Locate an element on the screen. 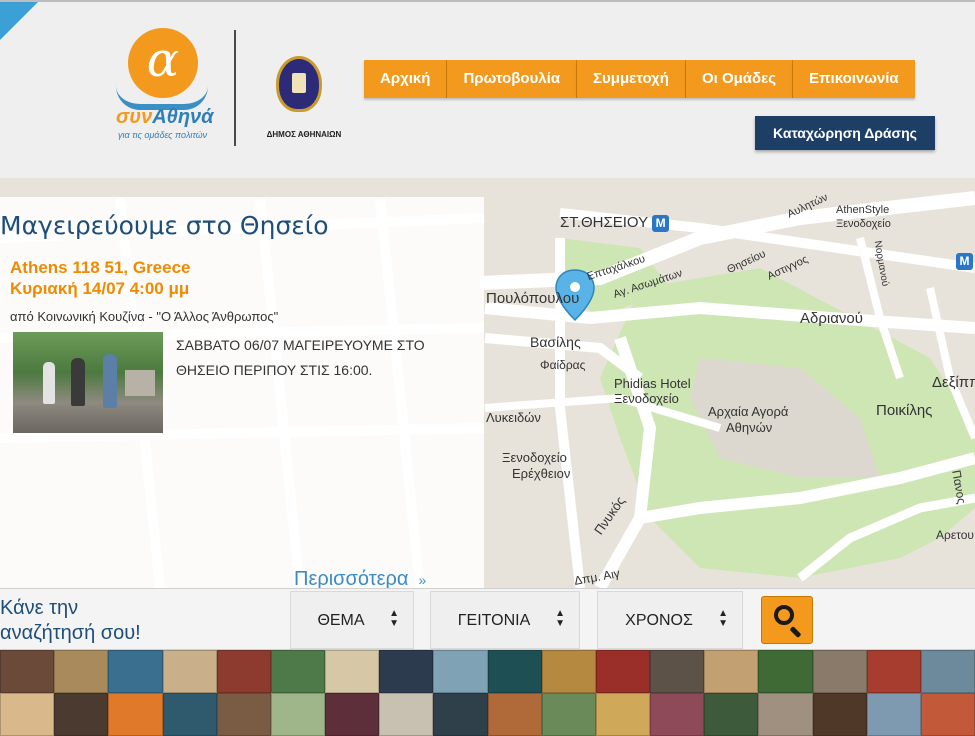  map-label-aretou: Αρετου is located at coordinates (955, 535).